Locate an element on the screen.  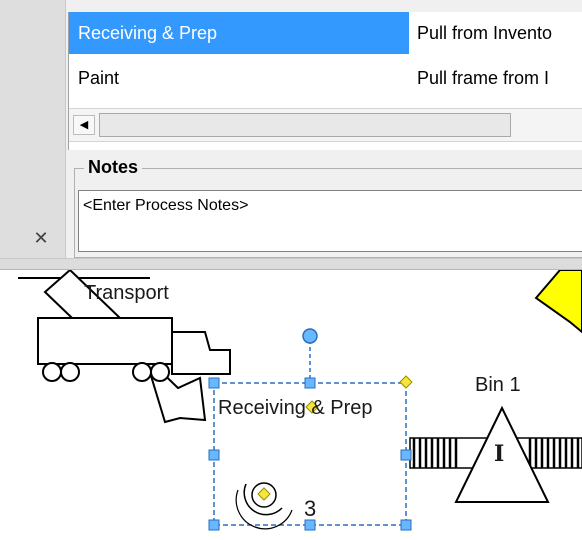
transport-label: Transport is located at coordinates (126, 293).